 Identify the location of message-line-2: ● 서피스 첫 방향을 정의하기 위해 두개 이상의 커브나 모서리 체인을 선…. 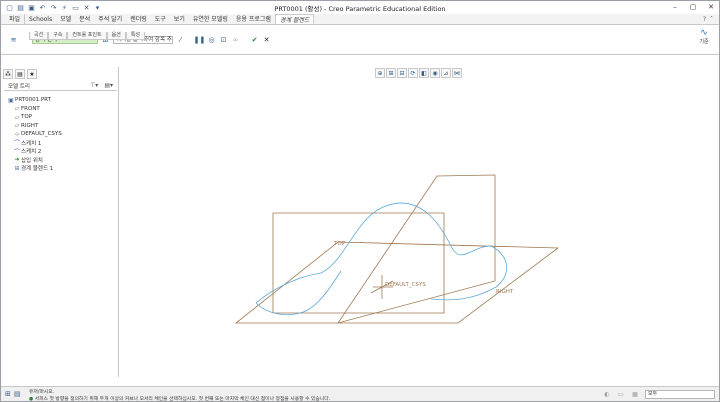
(180, 398).